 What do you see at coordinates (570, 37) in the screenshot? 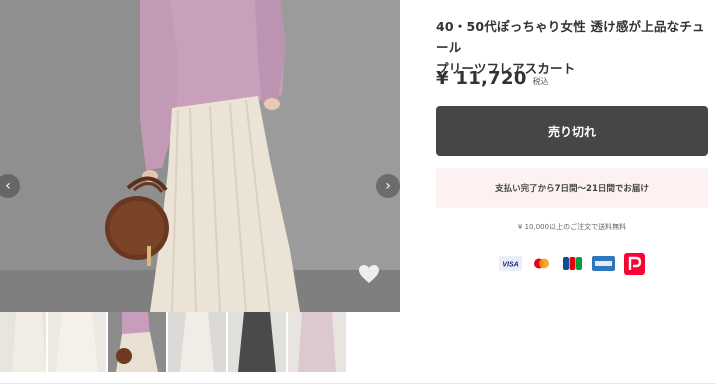
I see `product-title-line-1: 40・50代ぽっちゃり女性 透け感が上品なチュール` at bounding box center [570, 37].